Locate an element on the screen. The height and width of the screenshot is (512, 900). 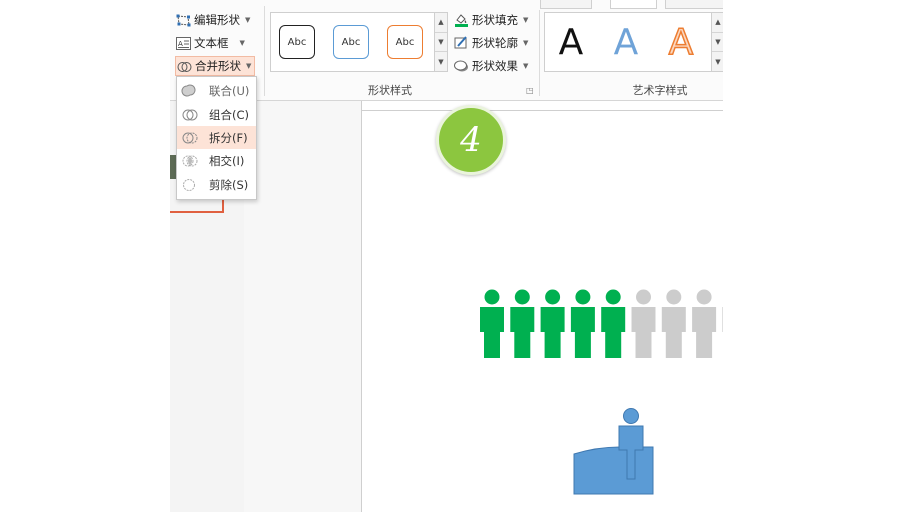
shape-outline-icon is located at coordinates (461, 43).